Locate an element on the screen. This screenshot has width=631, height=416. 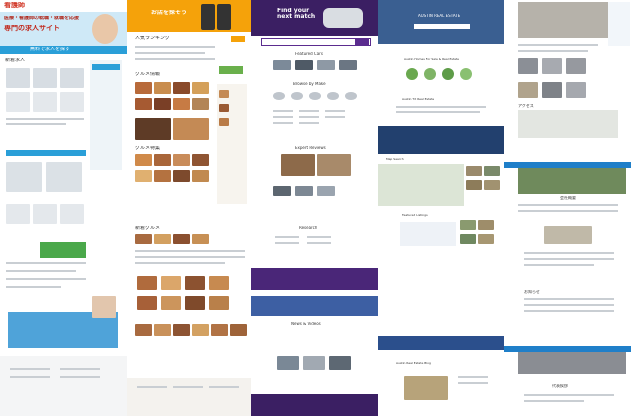
re-map is located at coordinates (421, 185).